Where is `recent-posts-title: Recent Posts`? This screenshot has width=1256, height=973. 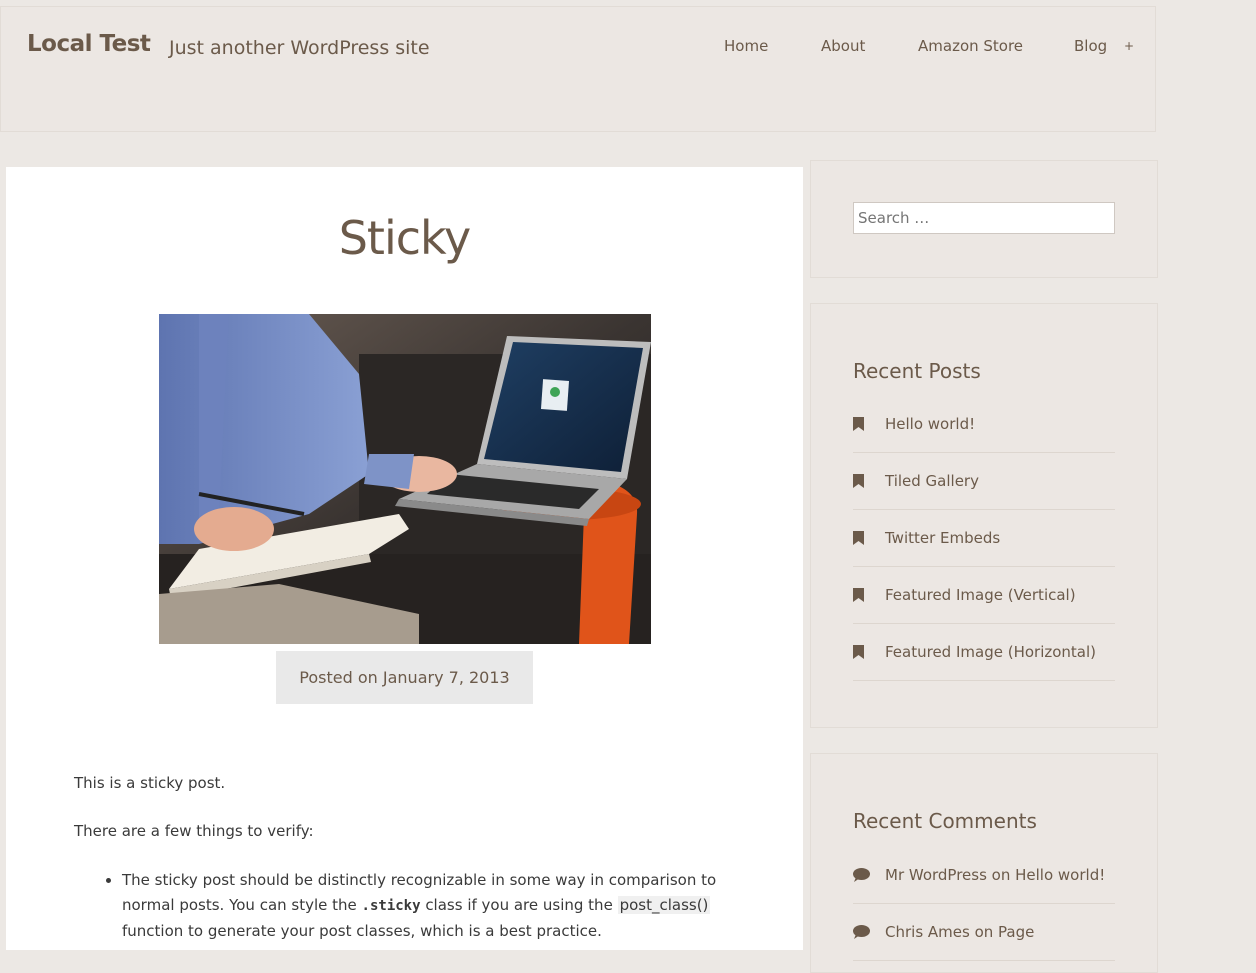
recent-posts-title: Recent Posts is located at coordinates (917, 371).